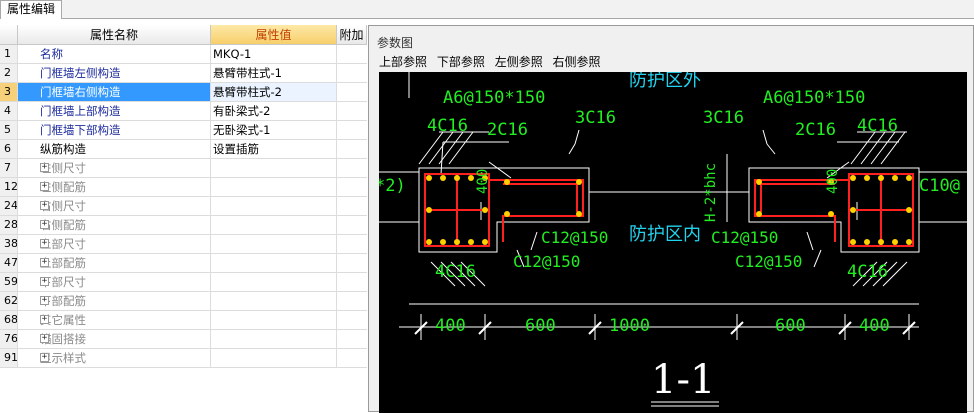 The height and width of the screenshot is (413, 974). What do you see at coordinates (874, 326) in the screenshot?
I see `dimension-label: 400` at bounding box center [874, 326].